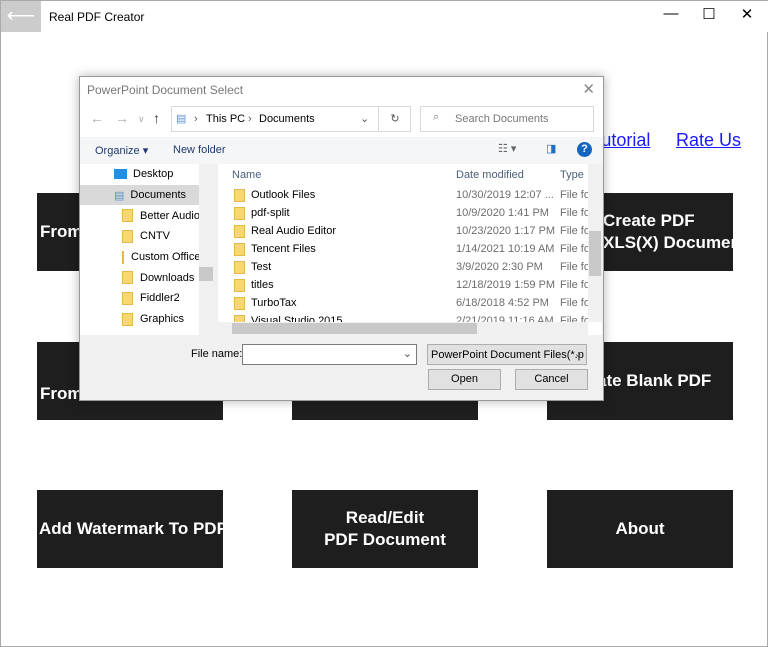 This screenshot has width=768, height=647. Describe the element at coordinates (403, 213) in the screenshot. I see `file-row: pdf-split 10/9/2020 1:41 PM File folder` at that location.